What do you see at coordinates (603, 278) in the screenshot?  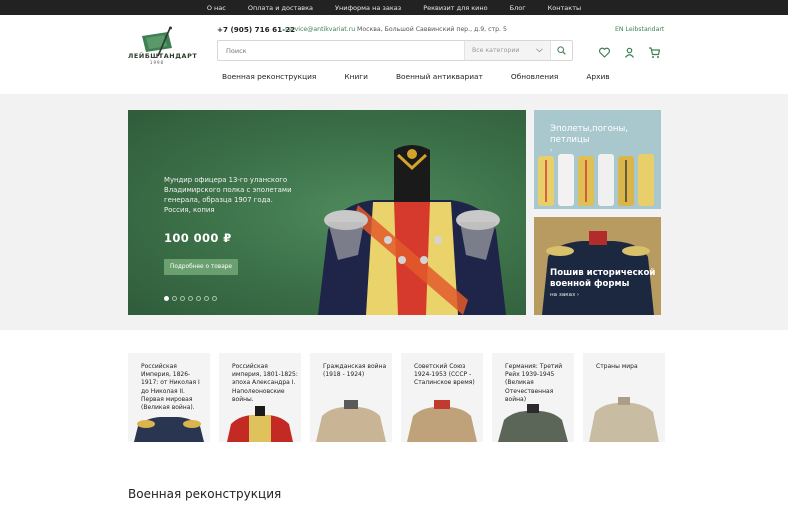 I see `banner-custom-tailoring-title: Пошив исторической военной формы` at bounding box center [603, 278].